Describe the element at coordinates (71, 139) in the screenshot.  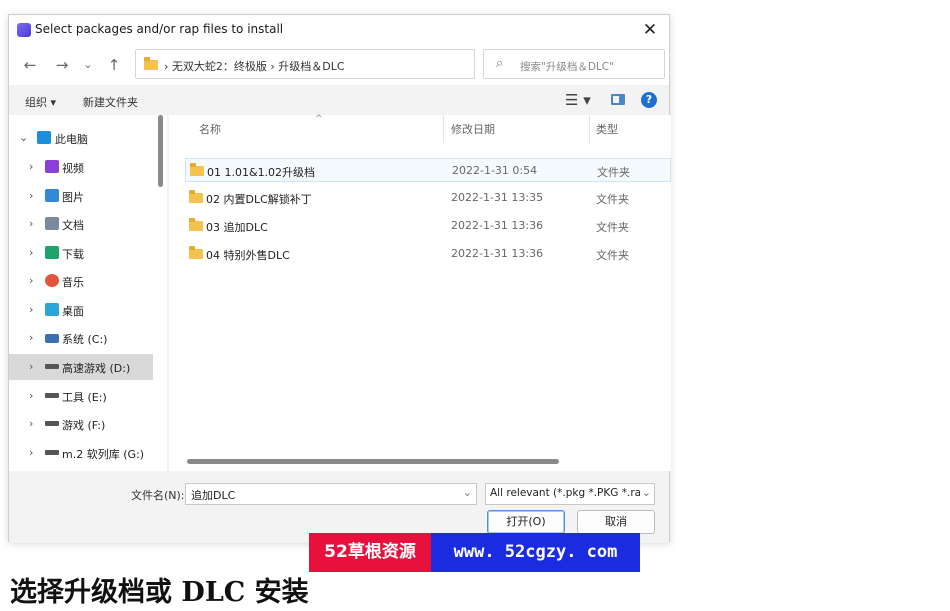
I see `sidebar-item-label: 此电脑` at that location.